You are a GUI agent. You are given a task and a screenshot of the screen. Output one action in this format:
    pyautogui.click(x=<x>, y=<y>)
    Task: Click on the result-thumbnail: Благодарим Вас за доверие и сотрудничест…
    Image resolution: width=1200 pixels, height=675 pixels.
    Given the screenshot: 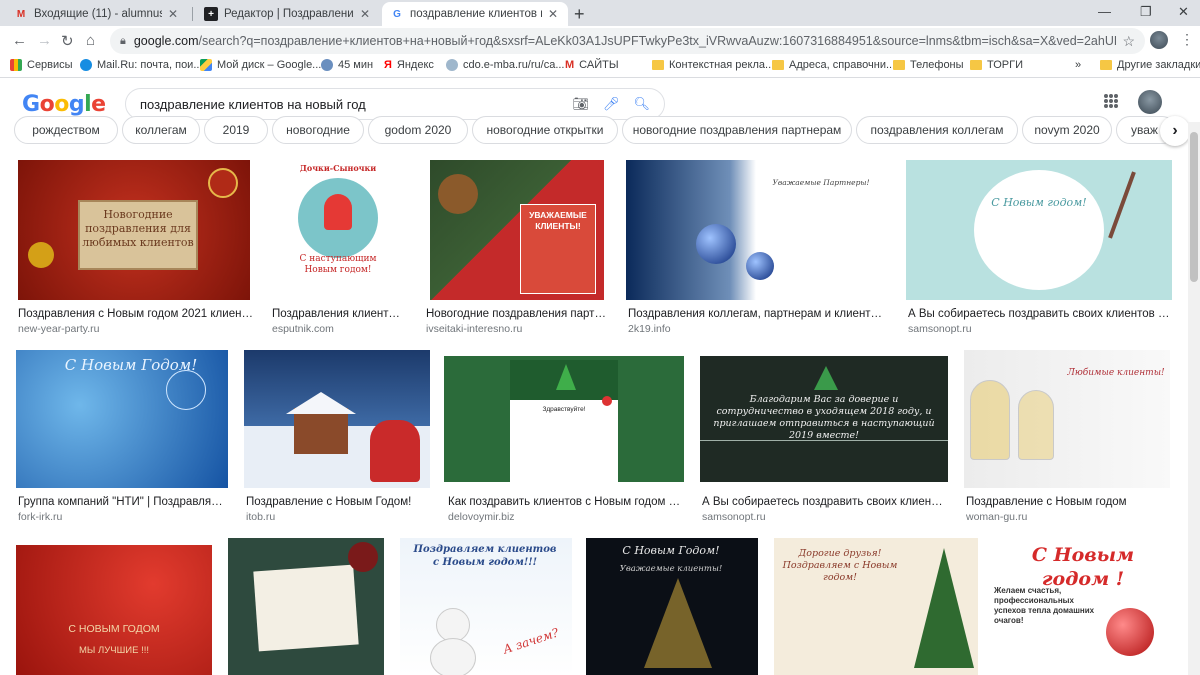 What is the action you would take?
    pyautogui.click(x=824, y=419)
    